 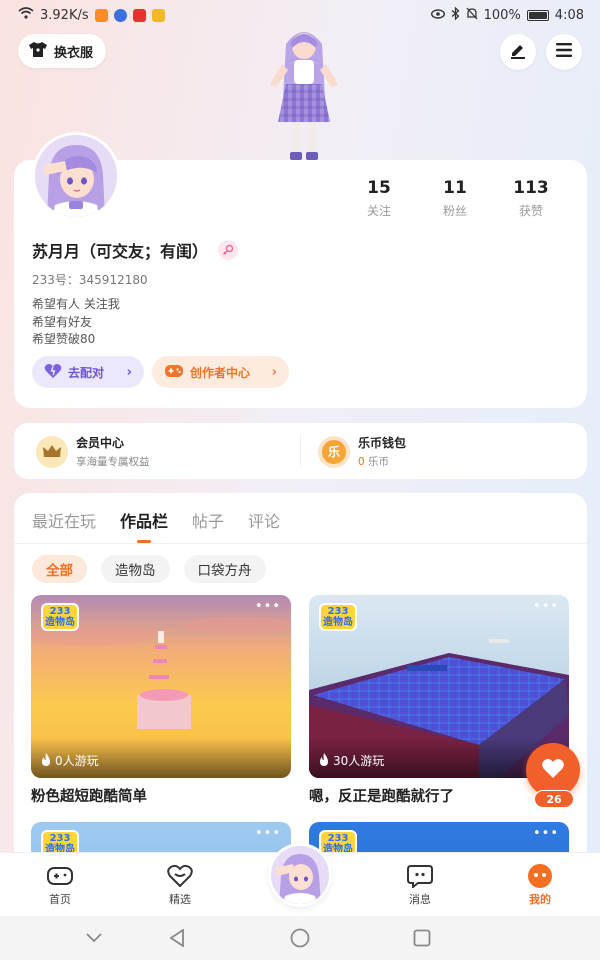 What do you see at coordinates (361, 462) in the screenshot?
I see `wallet-balance: 0` at bounding box center [361, 462].